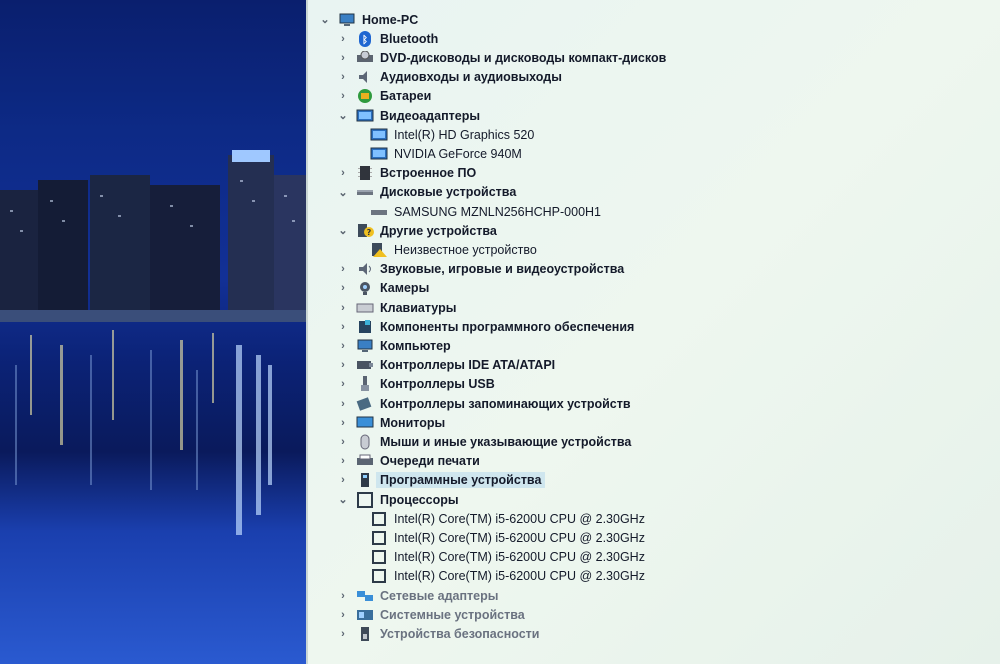  I want to click on tree-item-label: Системные устройства, so click(452, 614).